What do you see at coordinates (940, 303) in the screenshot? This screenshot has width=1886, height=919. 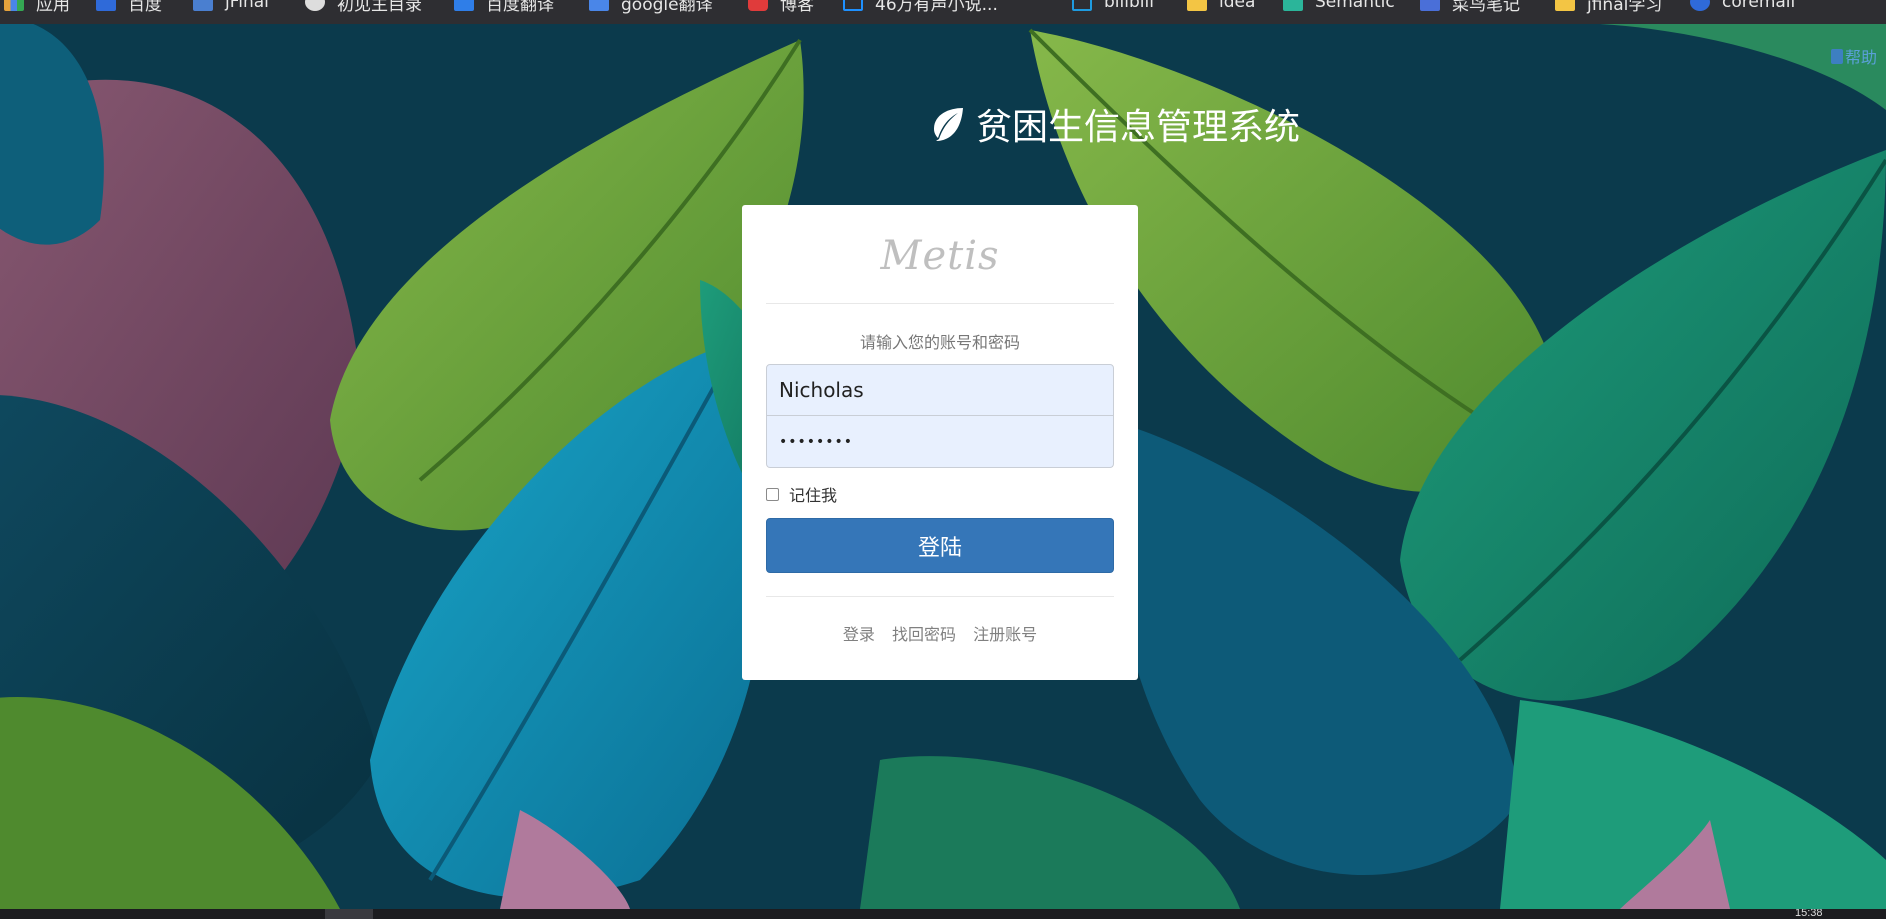 I see `divider-top` at bounding box center [940, 303].